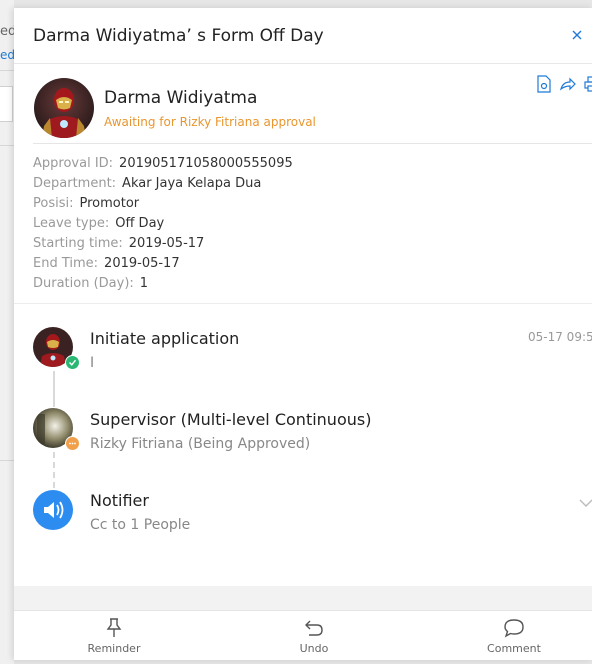 The image size is (592, 664). I want to click on header-actions, so click(564, 85).